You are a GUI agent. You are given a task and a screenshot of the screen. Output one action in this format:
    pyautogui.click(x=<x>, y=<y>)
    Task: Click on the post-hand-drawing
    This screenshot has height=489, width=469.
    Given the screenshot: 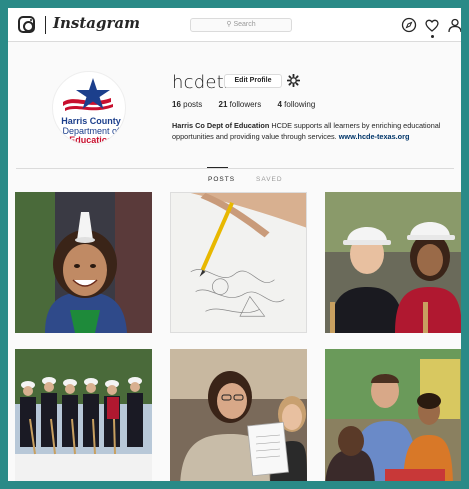 What is the action you would take?
    pyautogui.click(x=238, y=262)
    